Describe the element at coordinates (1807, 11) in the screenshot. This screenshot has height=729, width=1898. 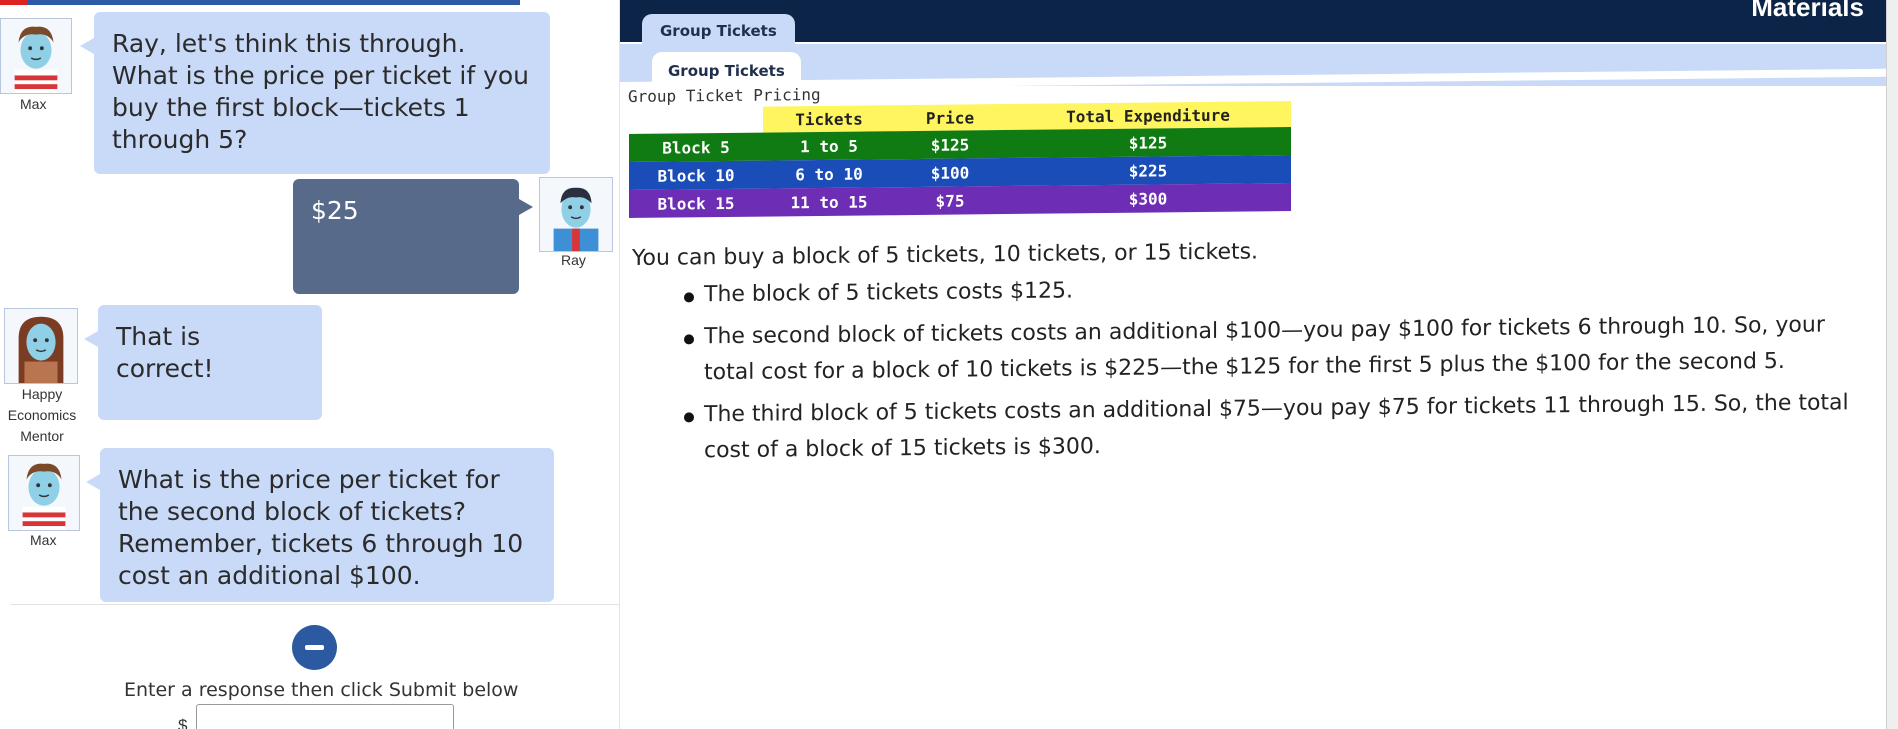
I see `materials-title: Materials` at that location.